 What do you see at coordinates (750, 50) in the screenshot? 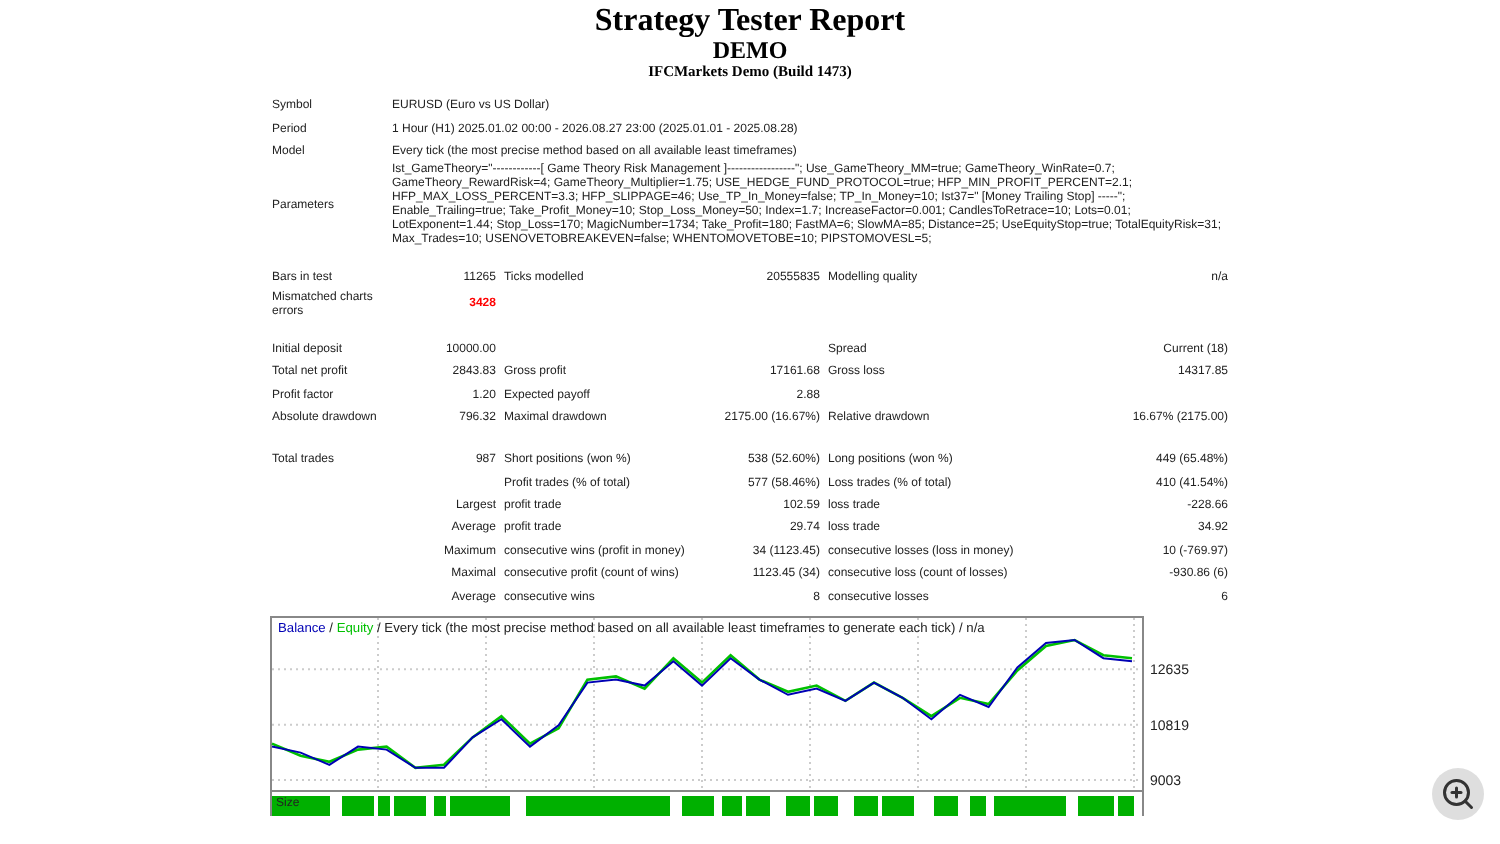
I see `account-type: DEMO` at bounding box center [750, 50].